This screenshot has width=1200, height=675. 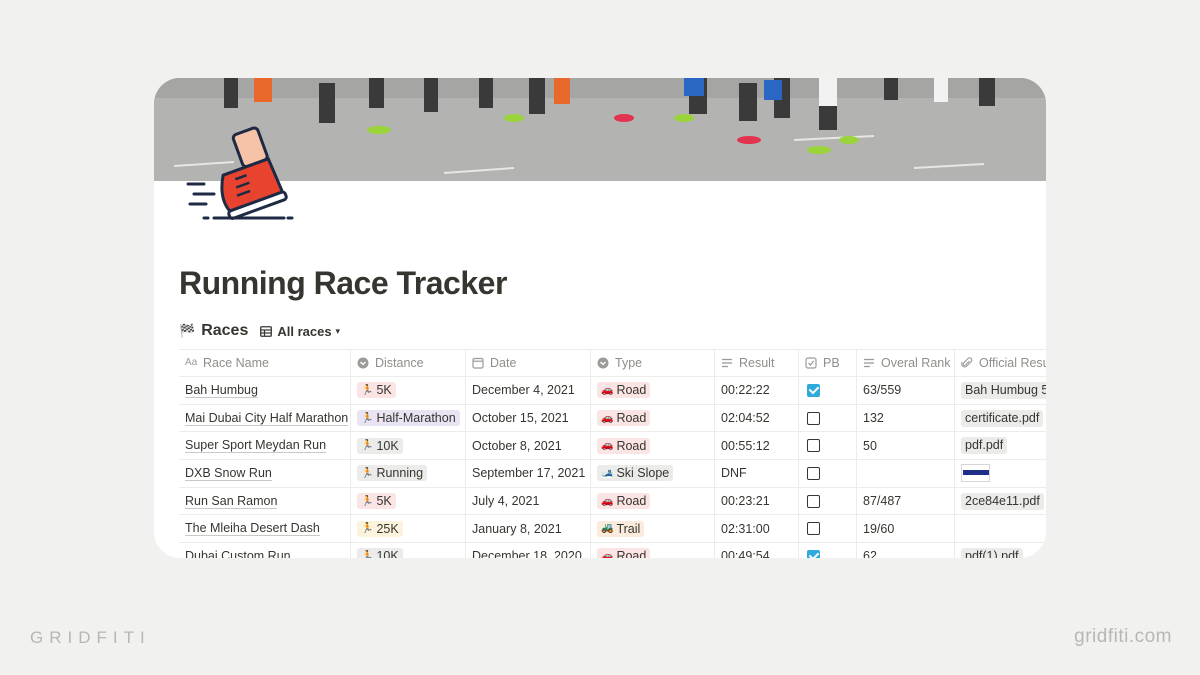 What do you see at coordinates (408, 529) in the screenshot?
I see `distance-cell: 🏃 25K` at bounding box center [408, 529].